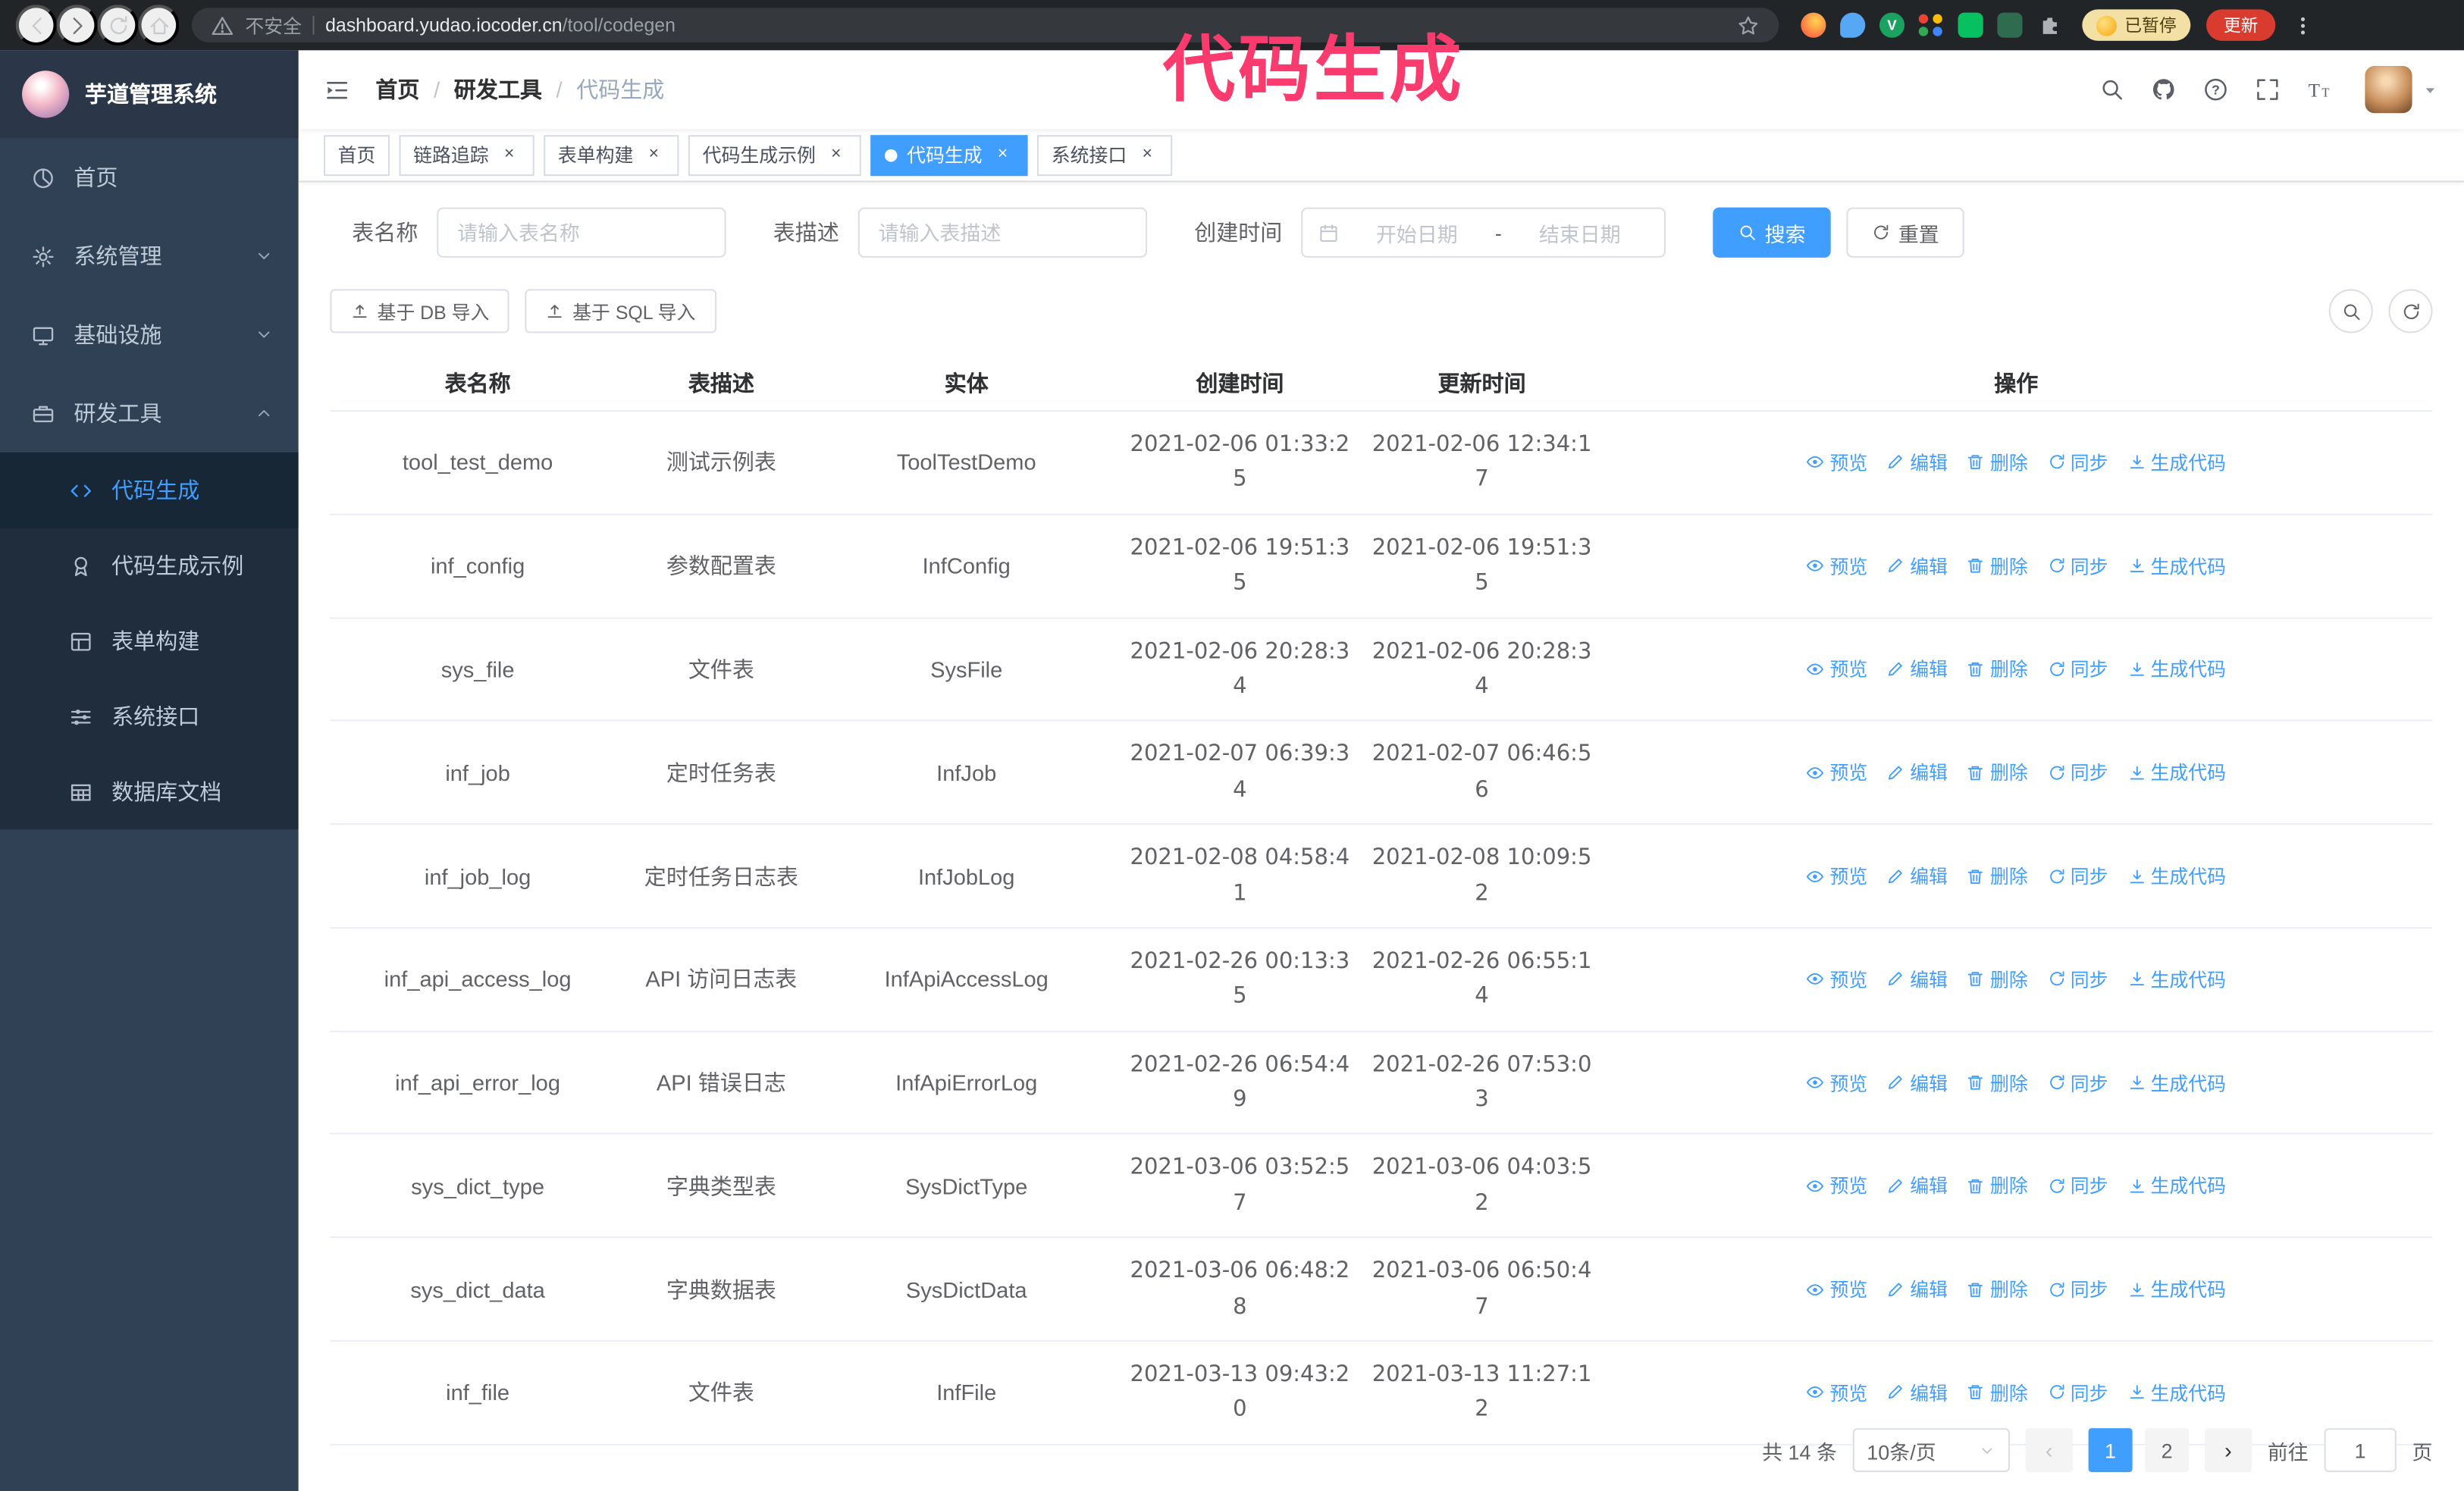 The image size is (2464, 1491). What do you see at coordinates (621, 311) in the screenshot?
I see `import-sql-button: 基于 SQL 导入` at bounding box center [621, 311].